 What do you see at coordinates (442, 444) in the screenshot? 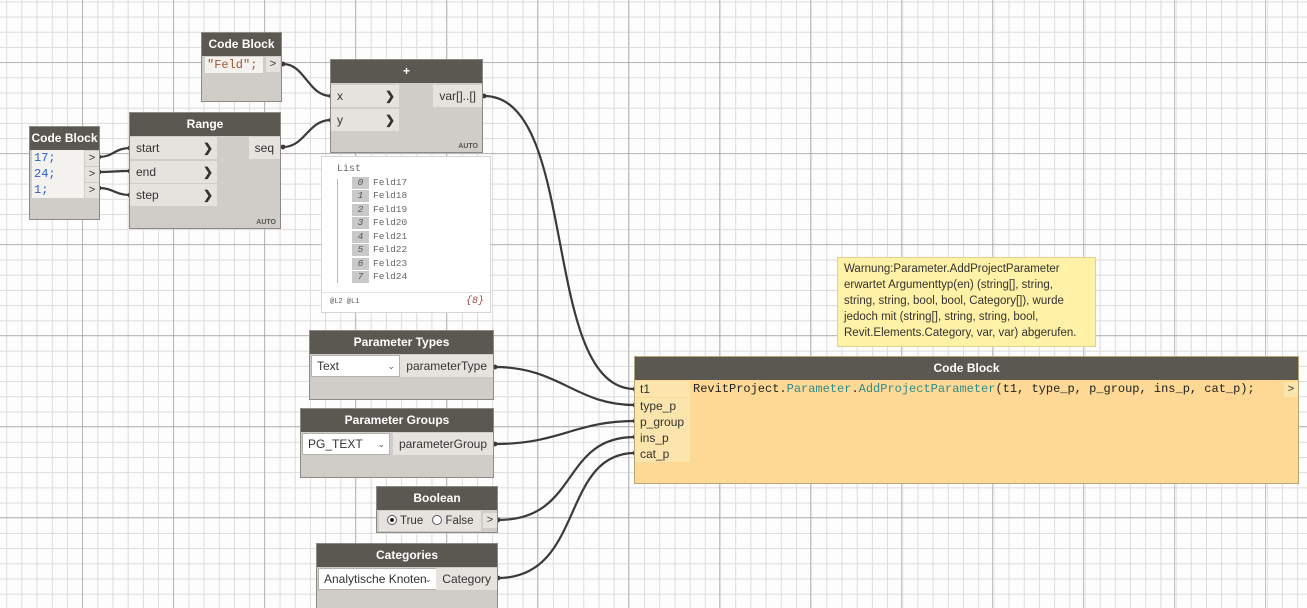
I see `output-port-parametergroup: parameterGroup` at bounding box center [442, 444].